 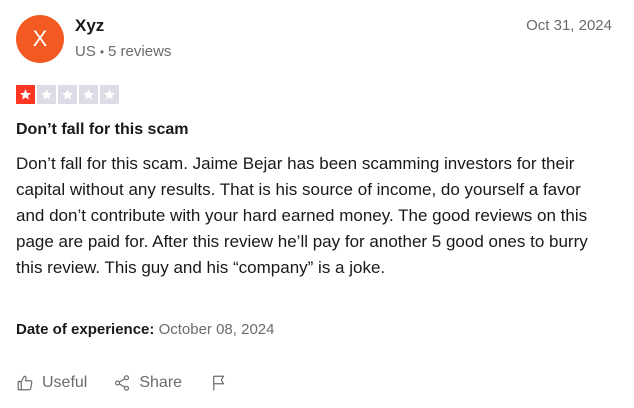 I want to click on flag-icon, so click(x=219, y=383).